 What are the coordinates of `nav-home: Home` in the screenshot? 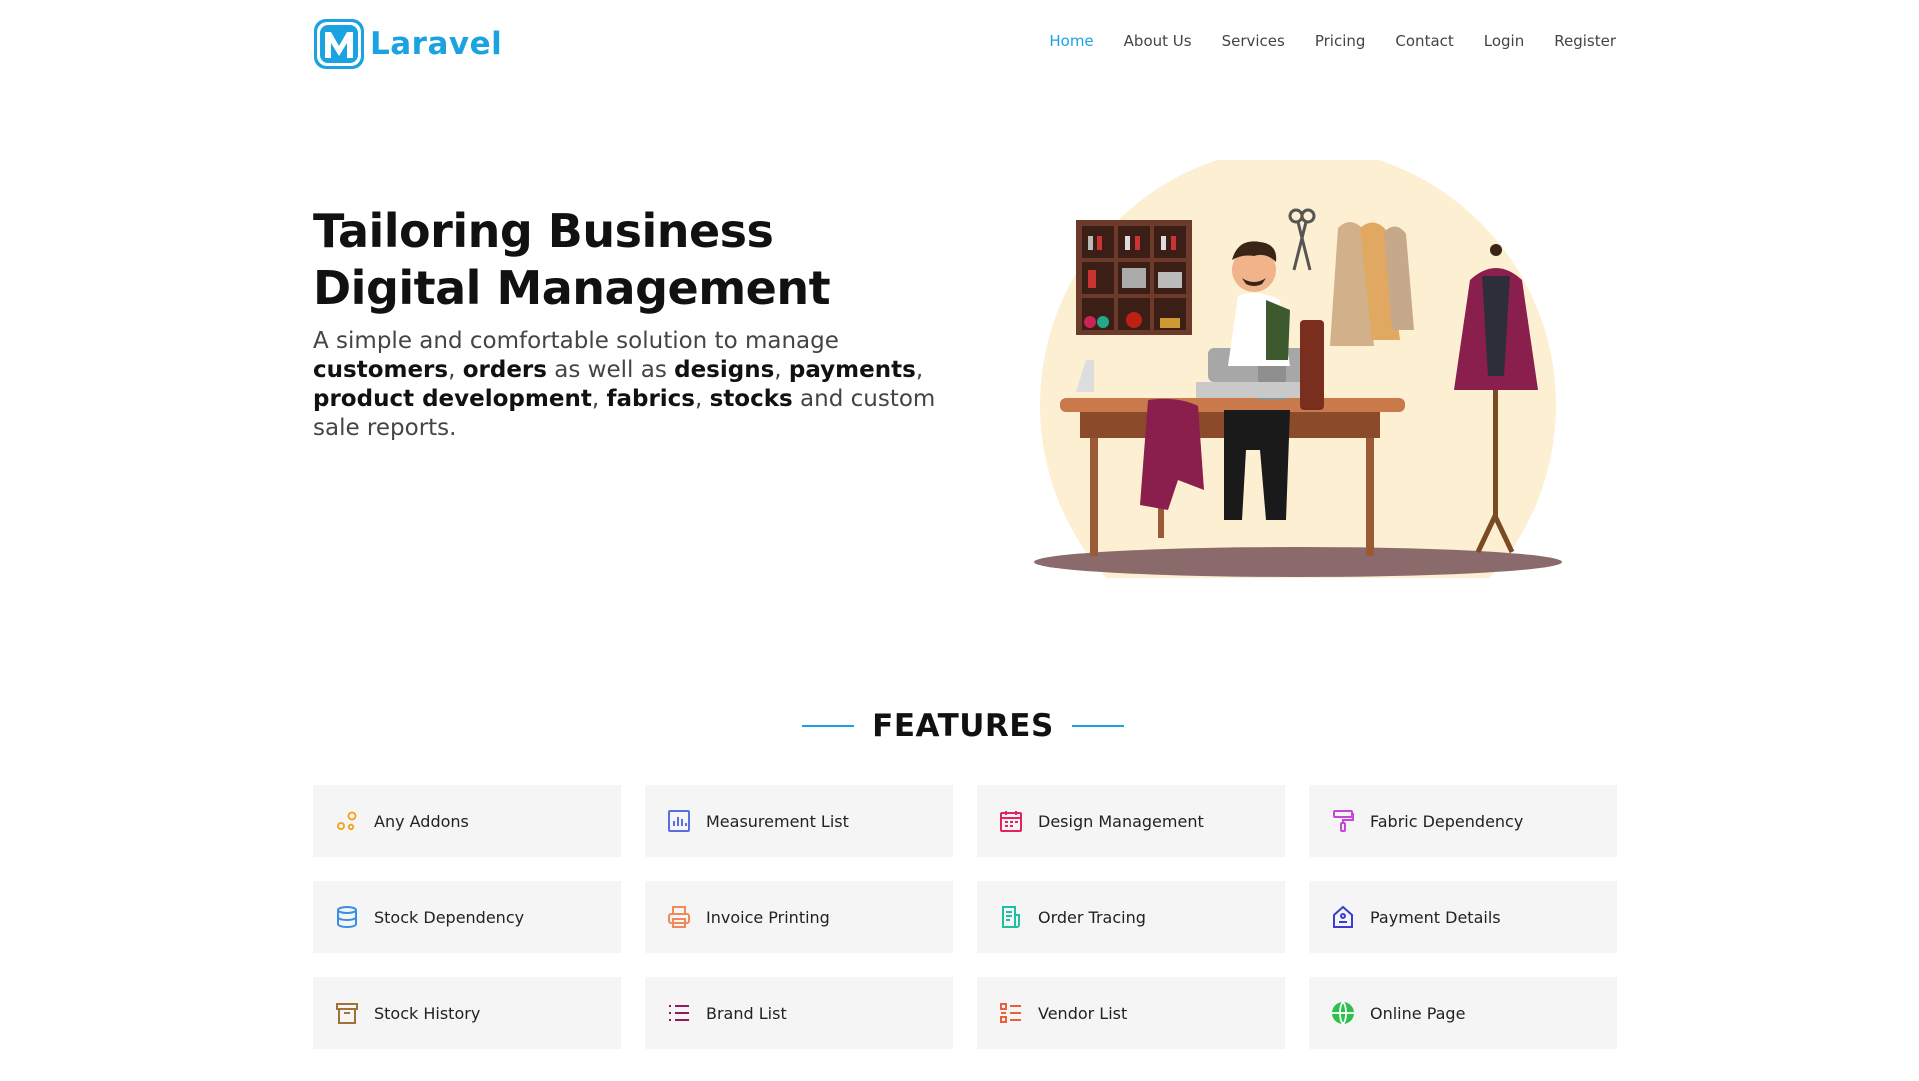 It's located at (1071, 41).